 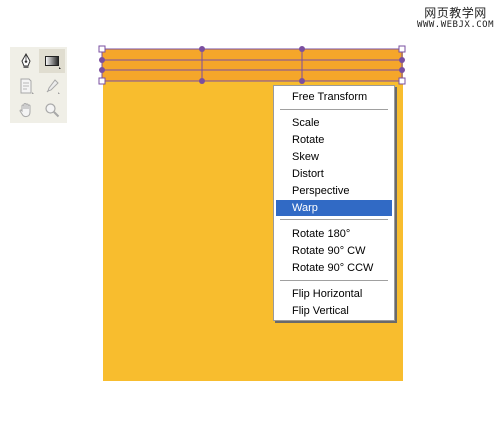 What do you see at coordinates (252, 65) in the screenshot?
I see `selected-layer` at bounding box center [252, 65].